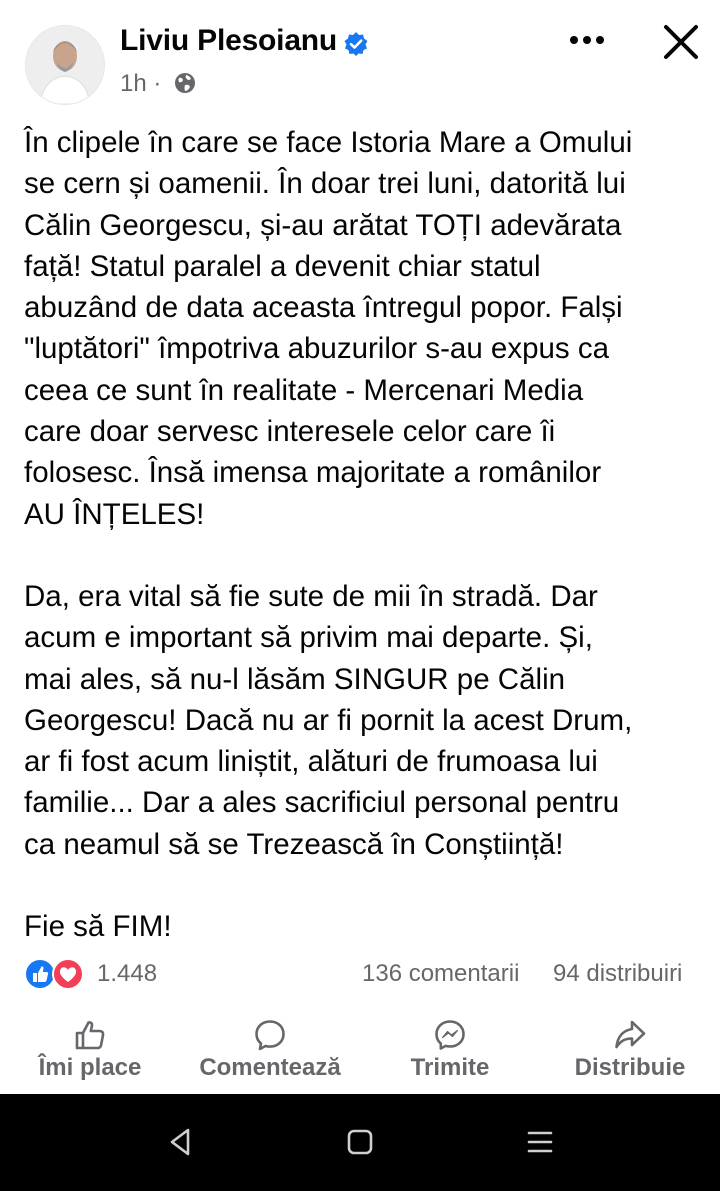 This screenshot has width=720, height=1191. What do you see at coordinates (68, 974) in the screenshot?
I see `love-reaction-icon` at bounding box center [68, 974].